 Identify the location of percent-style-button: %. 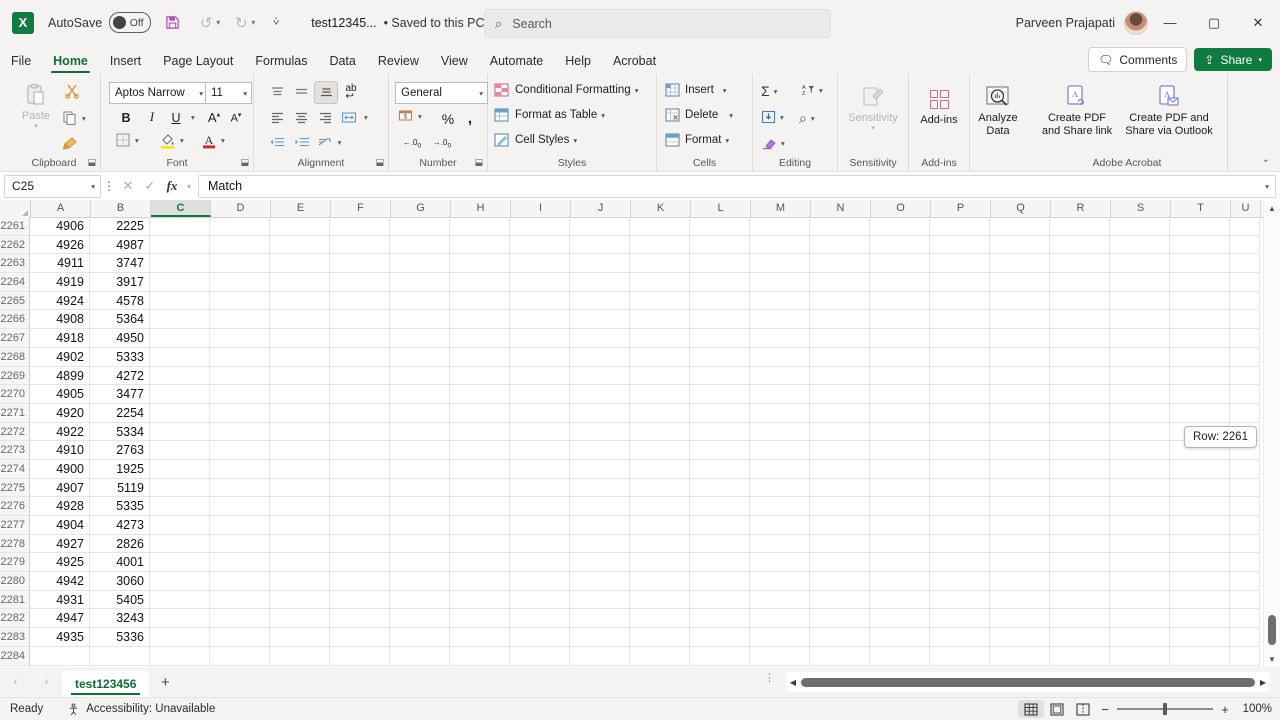
(448, 118).